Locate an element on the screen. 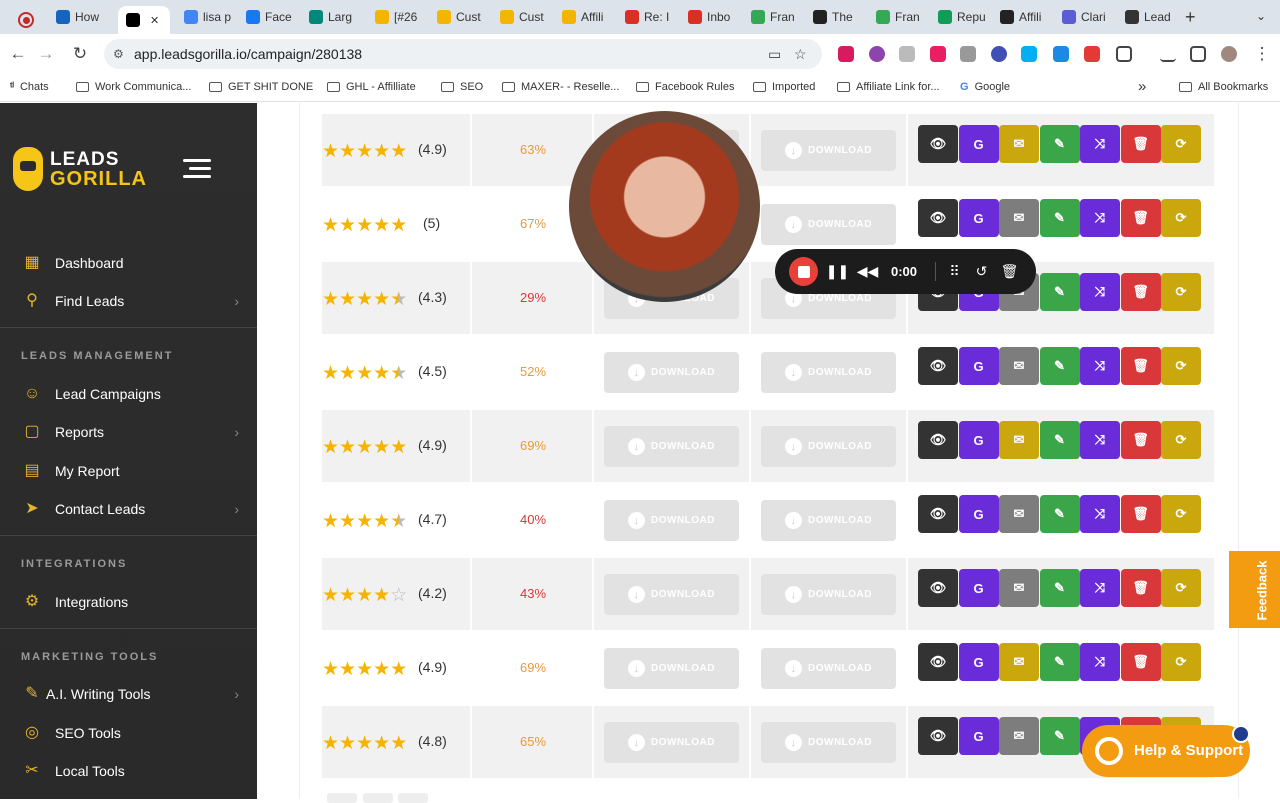  restart-icon: ↺ is located at coordinates (981, 271).